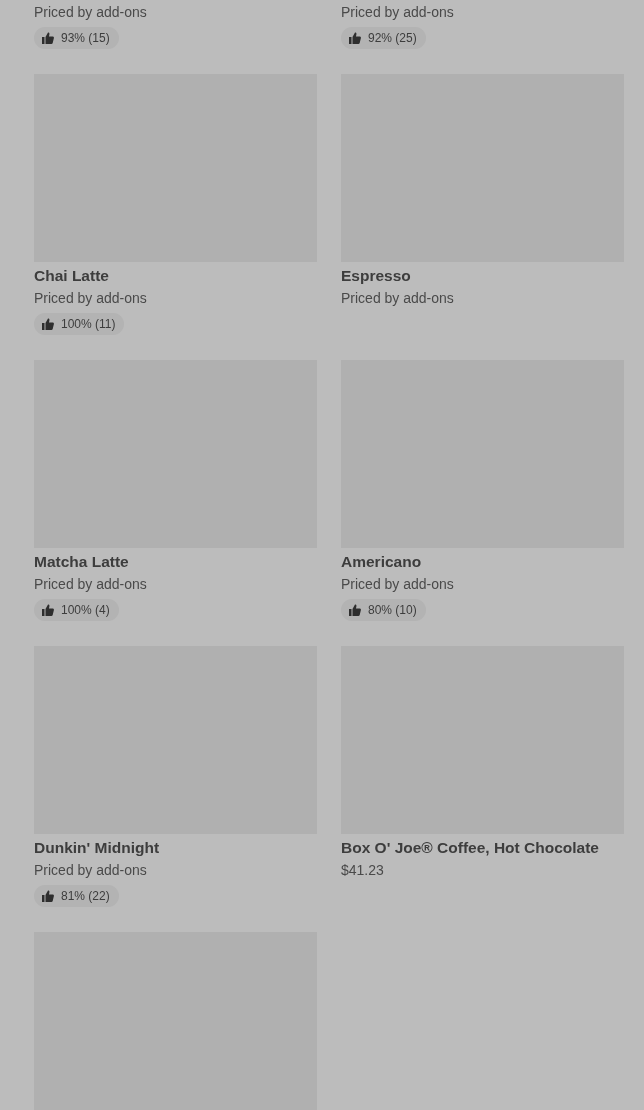 The width and height of the screenshot is (644, 1110). Describe the element at coordinates (85, 896) in the screenshot. I see `rating-text: 81% (22)` at that location.